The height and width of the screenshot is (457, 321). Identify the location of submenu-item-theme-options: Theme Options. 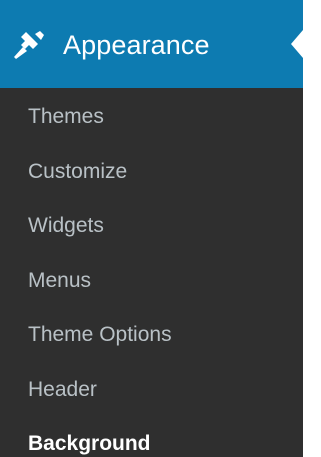
(151, 335).